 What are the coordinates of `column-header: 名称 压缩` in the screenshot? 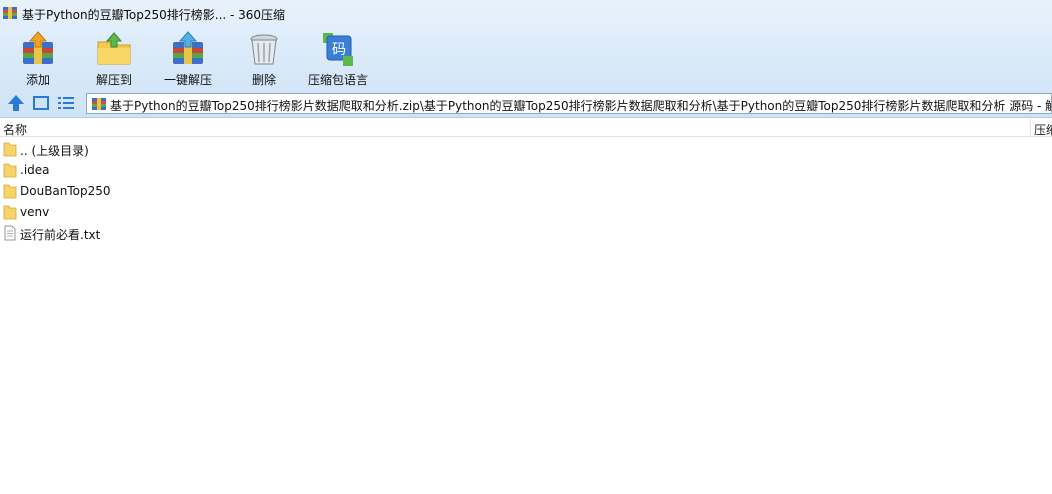 It's located at (526, 128).